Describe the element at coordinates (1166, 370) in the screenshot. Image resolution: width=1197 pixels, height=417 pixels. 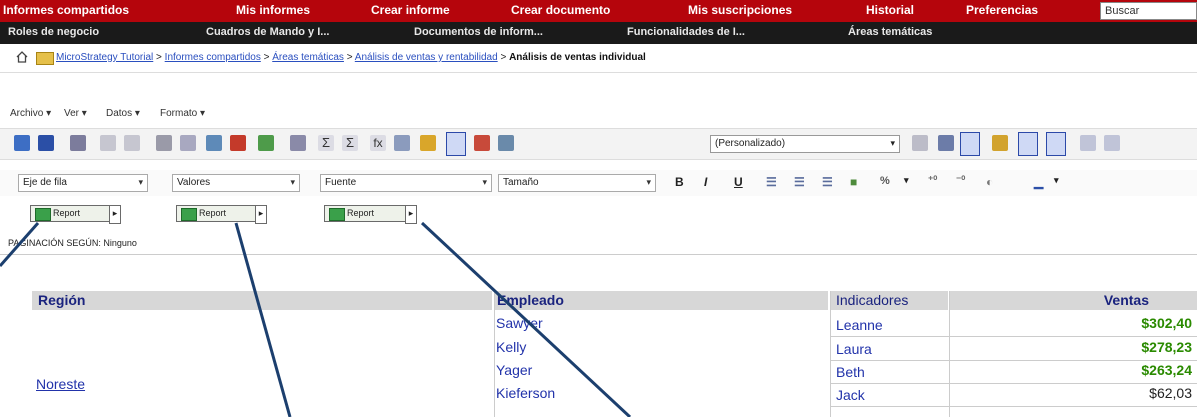
I see `table-row-sales: $263,24` at that location.